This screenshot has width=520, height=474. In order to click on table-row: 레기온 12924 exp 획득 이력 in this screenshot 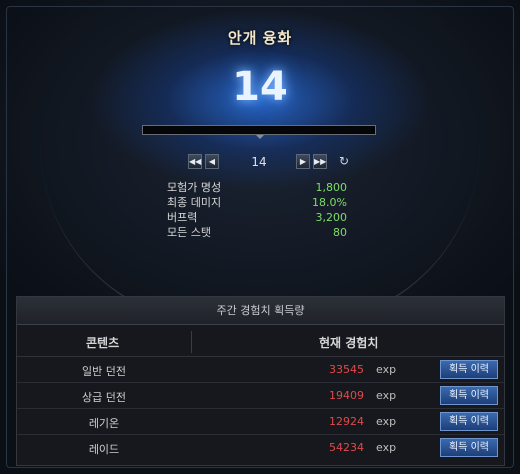, I will do `click(260, 422)`.